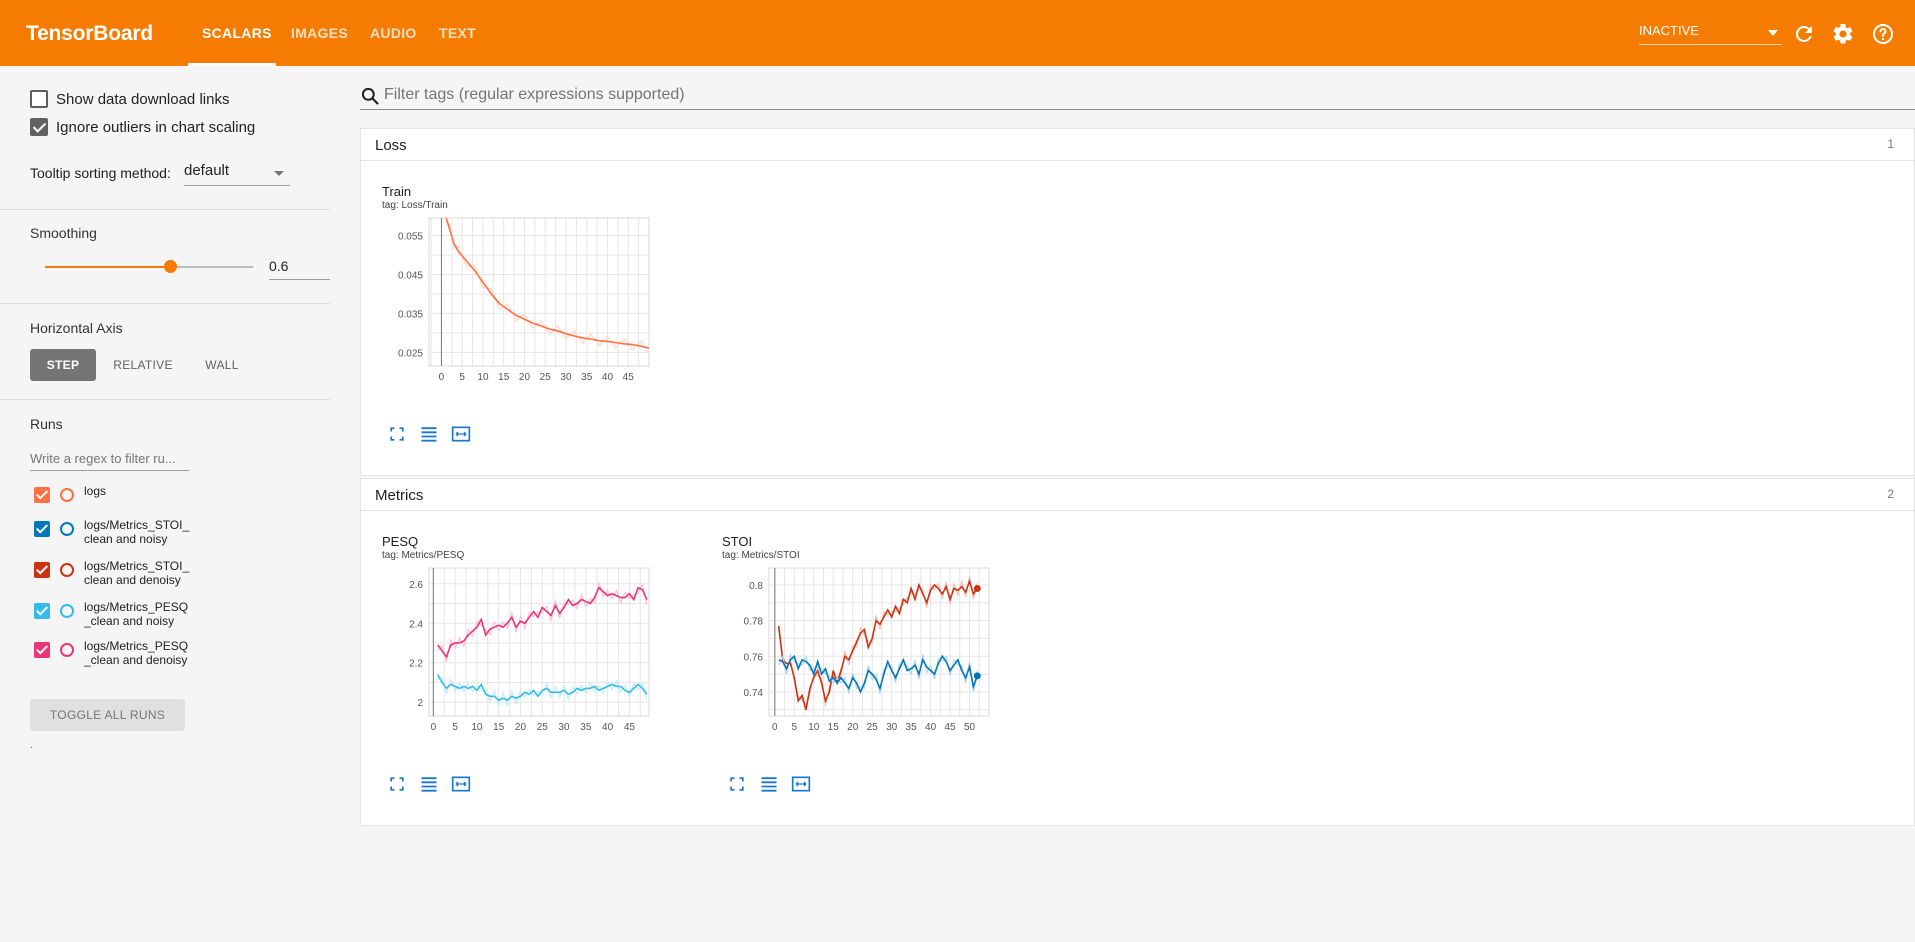  I want to click on axis-step-button: STEP, so click(63, 365).